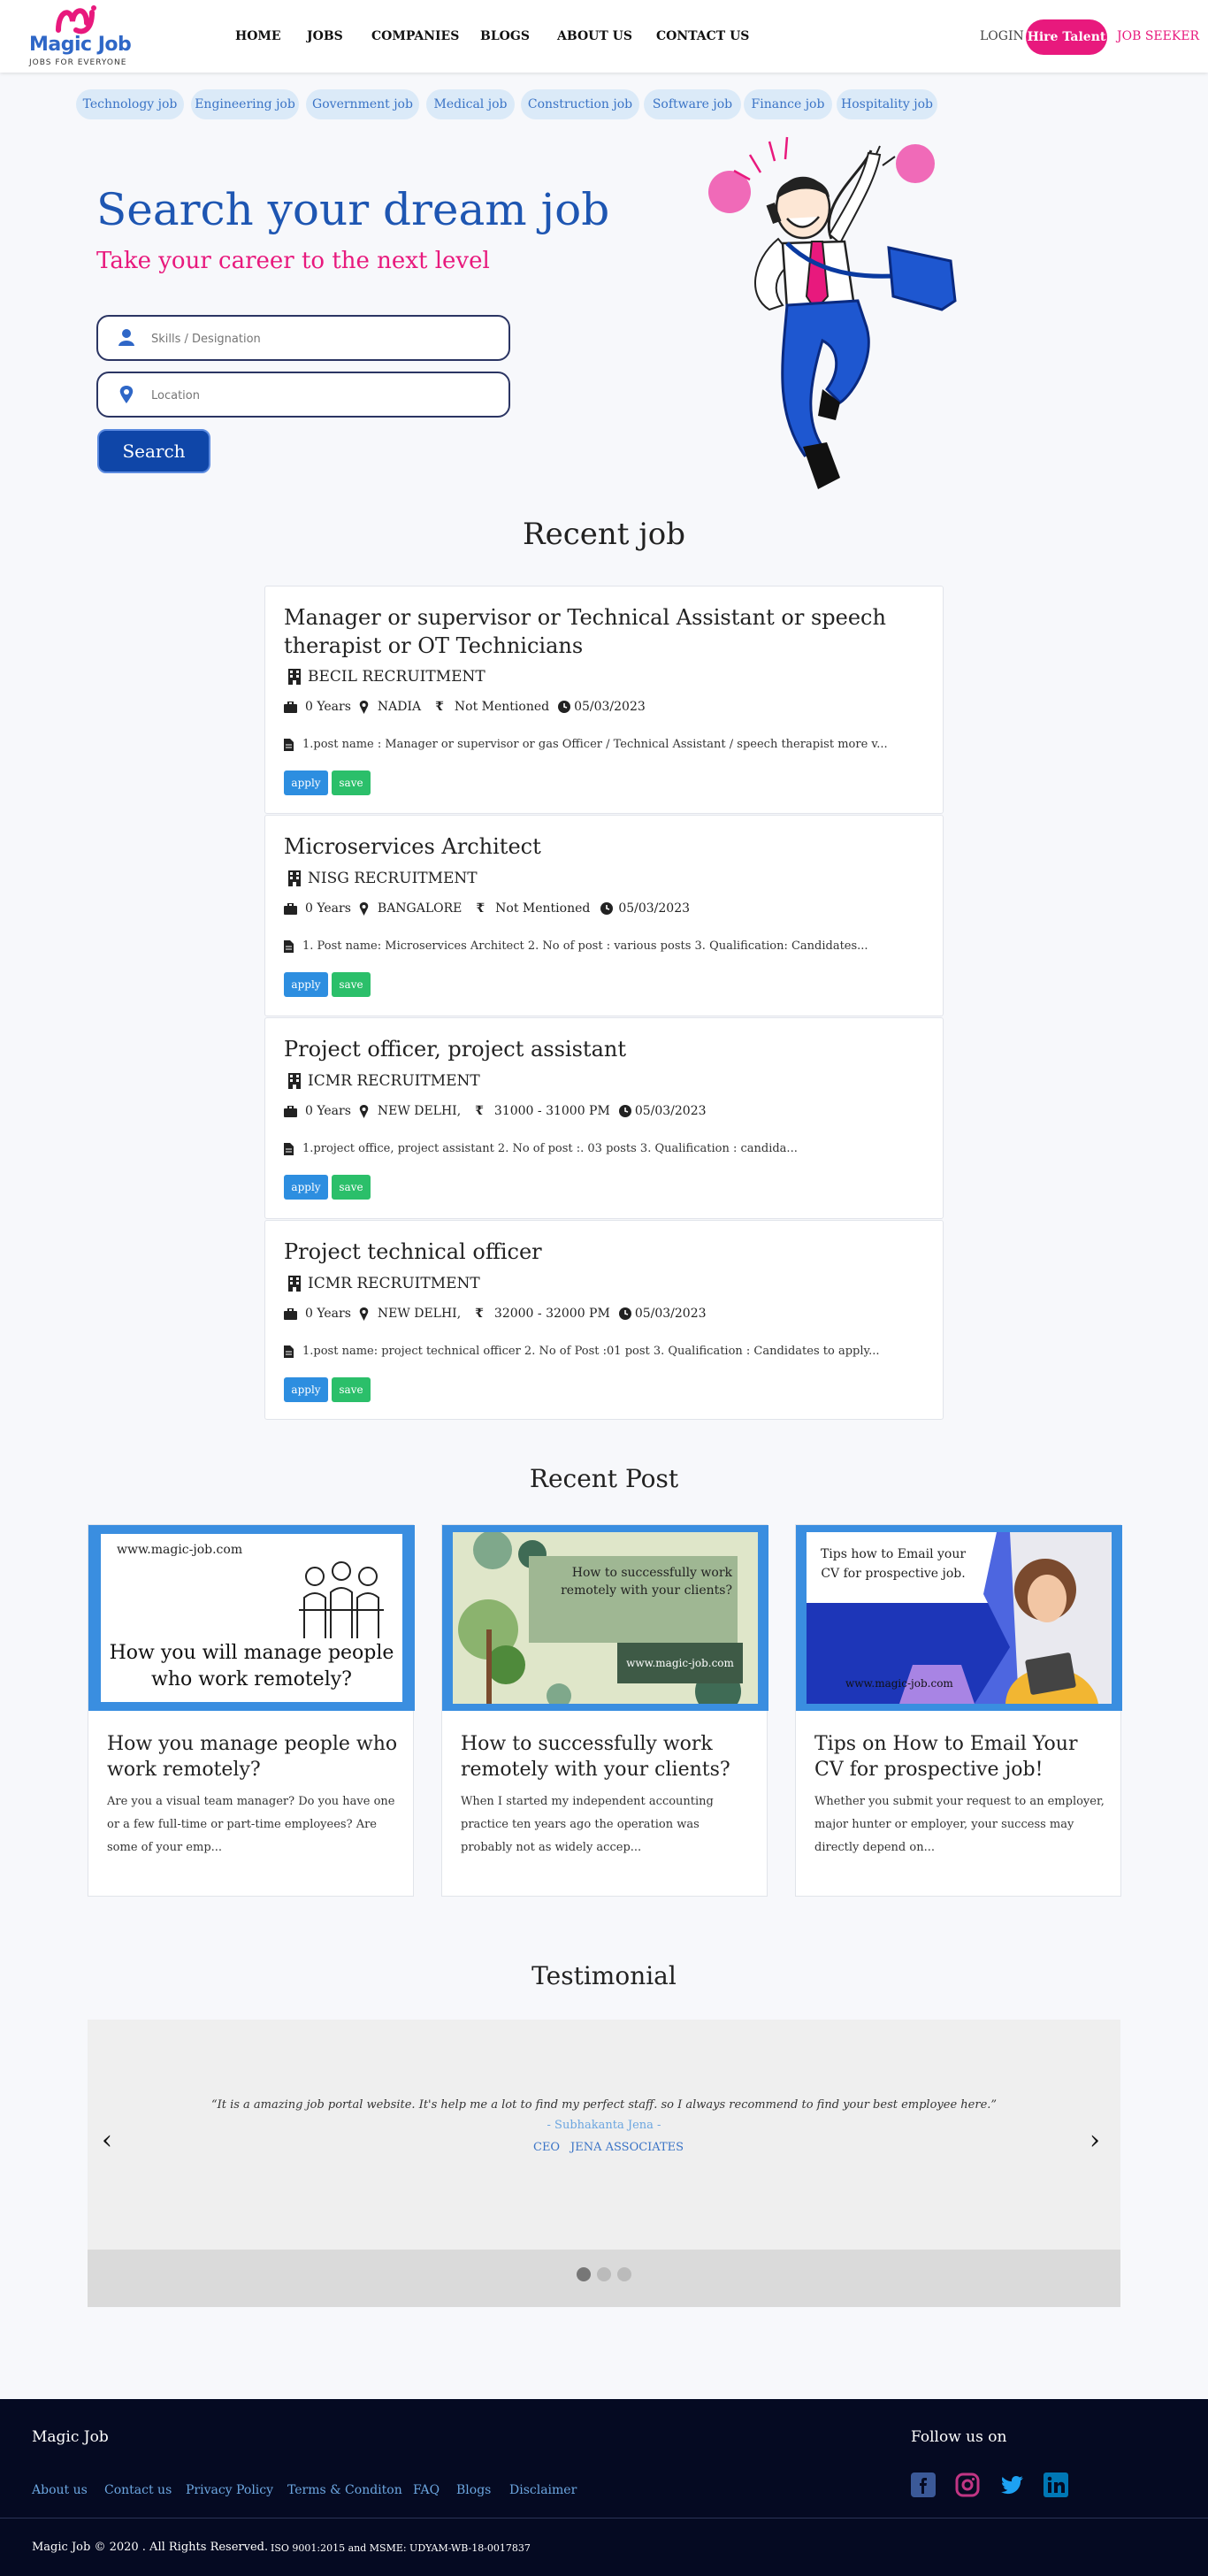 The width and height of the screenshot is (1208, 2576). What do you see at coordinates (887, 104) in the screenshot?
I see `category-pill: Hospitality job` at bounding box center [887, 104].